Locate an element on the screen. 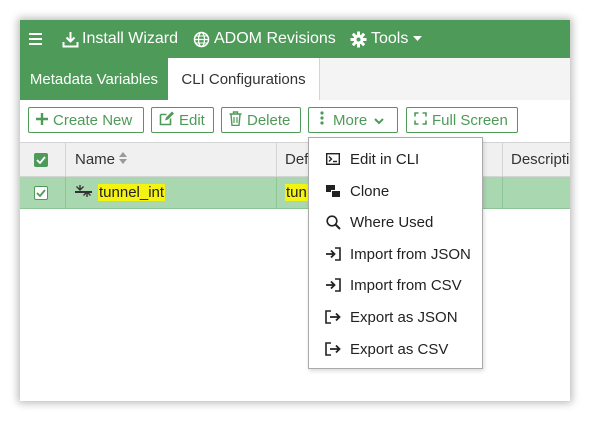 The height and width of the screenshot is (421, 590). row-default-value: tun is located at coordinates (296, 192).